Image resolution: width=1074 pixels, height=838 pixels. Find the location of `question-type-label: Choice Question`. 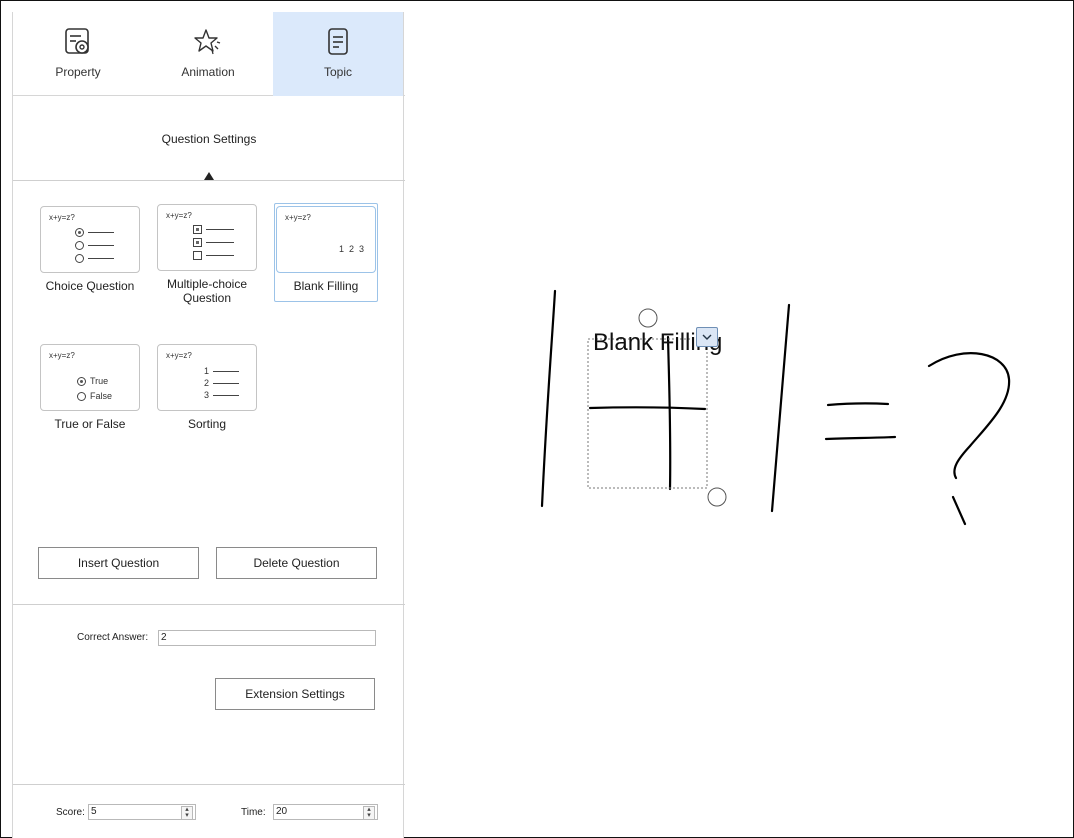

question-type-label: Choice Question is located at coordinates (90, 286).